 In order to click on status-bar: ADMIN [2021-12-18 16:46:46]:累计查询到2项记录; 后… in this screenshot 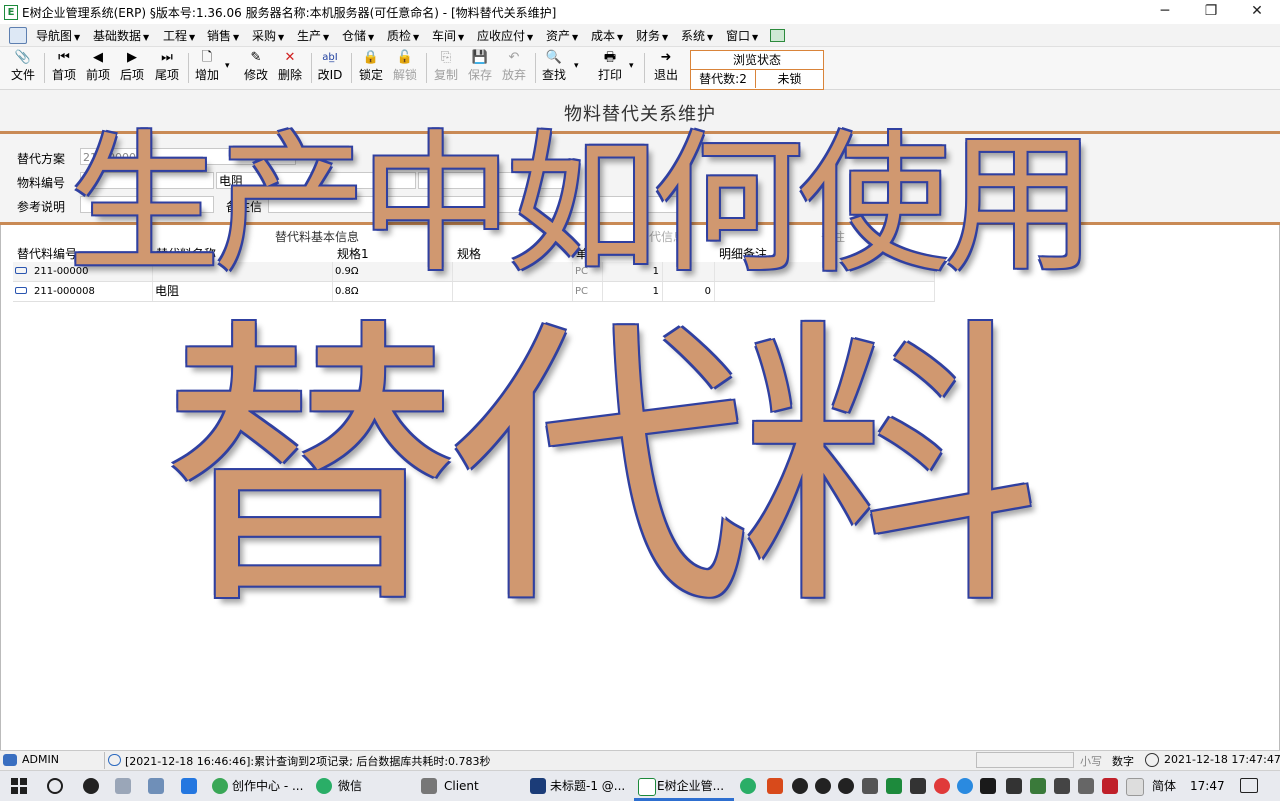, I will do `click(640, 760)`.